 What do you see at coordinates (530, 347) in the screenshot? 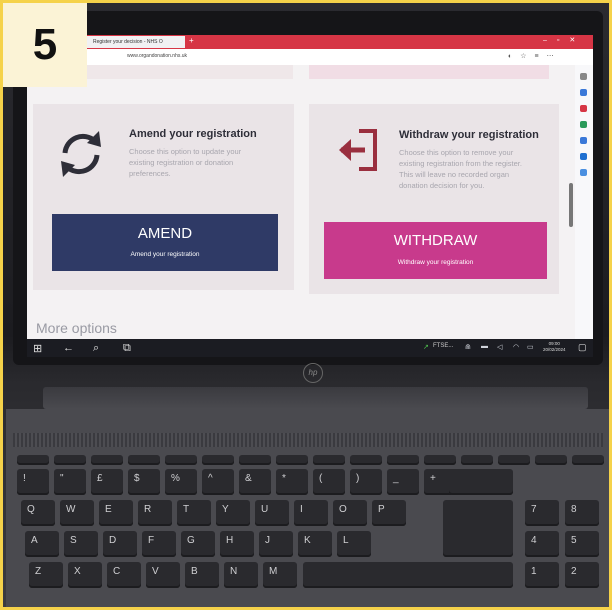
I see `keyboard-icon: ▭` at bounding box center [530, 347].